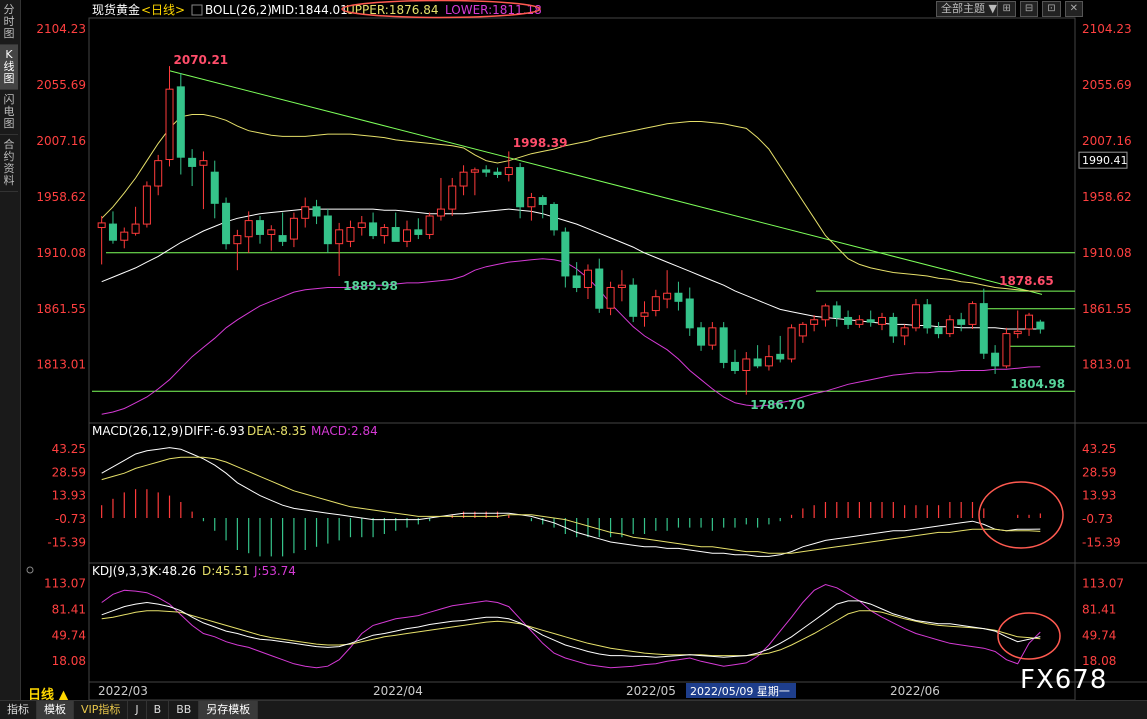 The height and width of the screenshot is (719, 1147). I want to click on window-button-2: ⊡, so click(1051, 9).